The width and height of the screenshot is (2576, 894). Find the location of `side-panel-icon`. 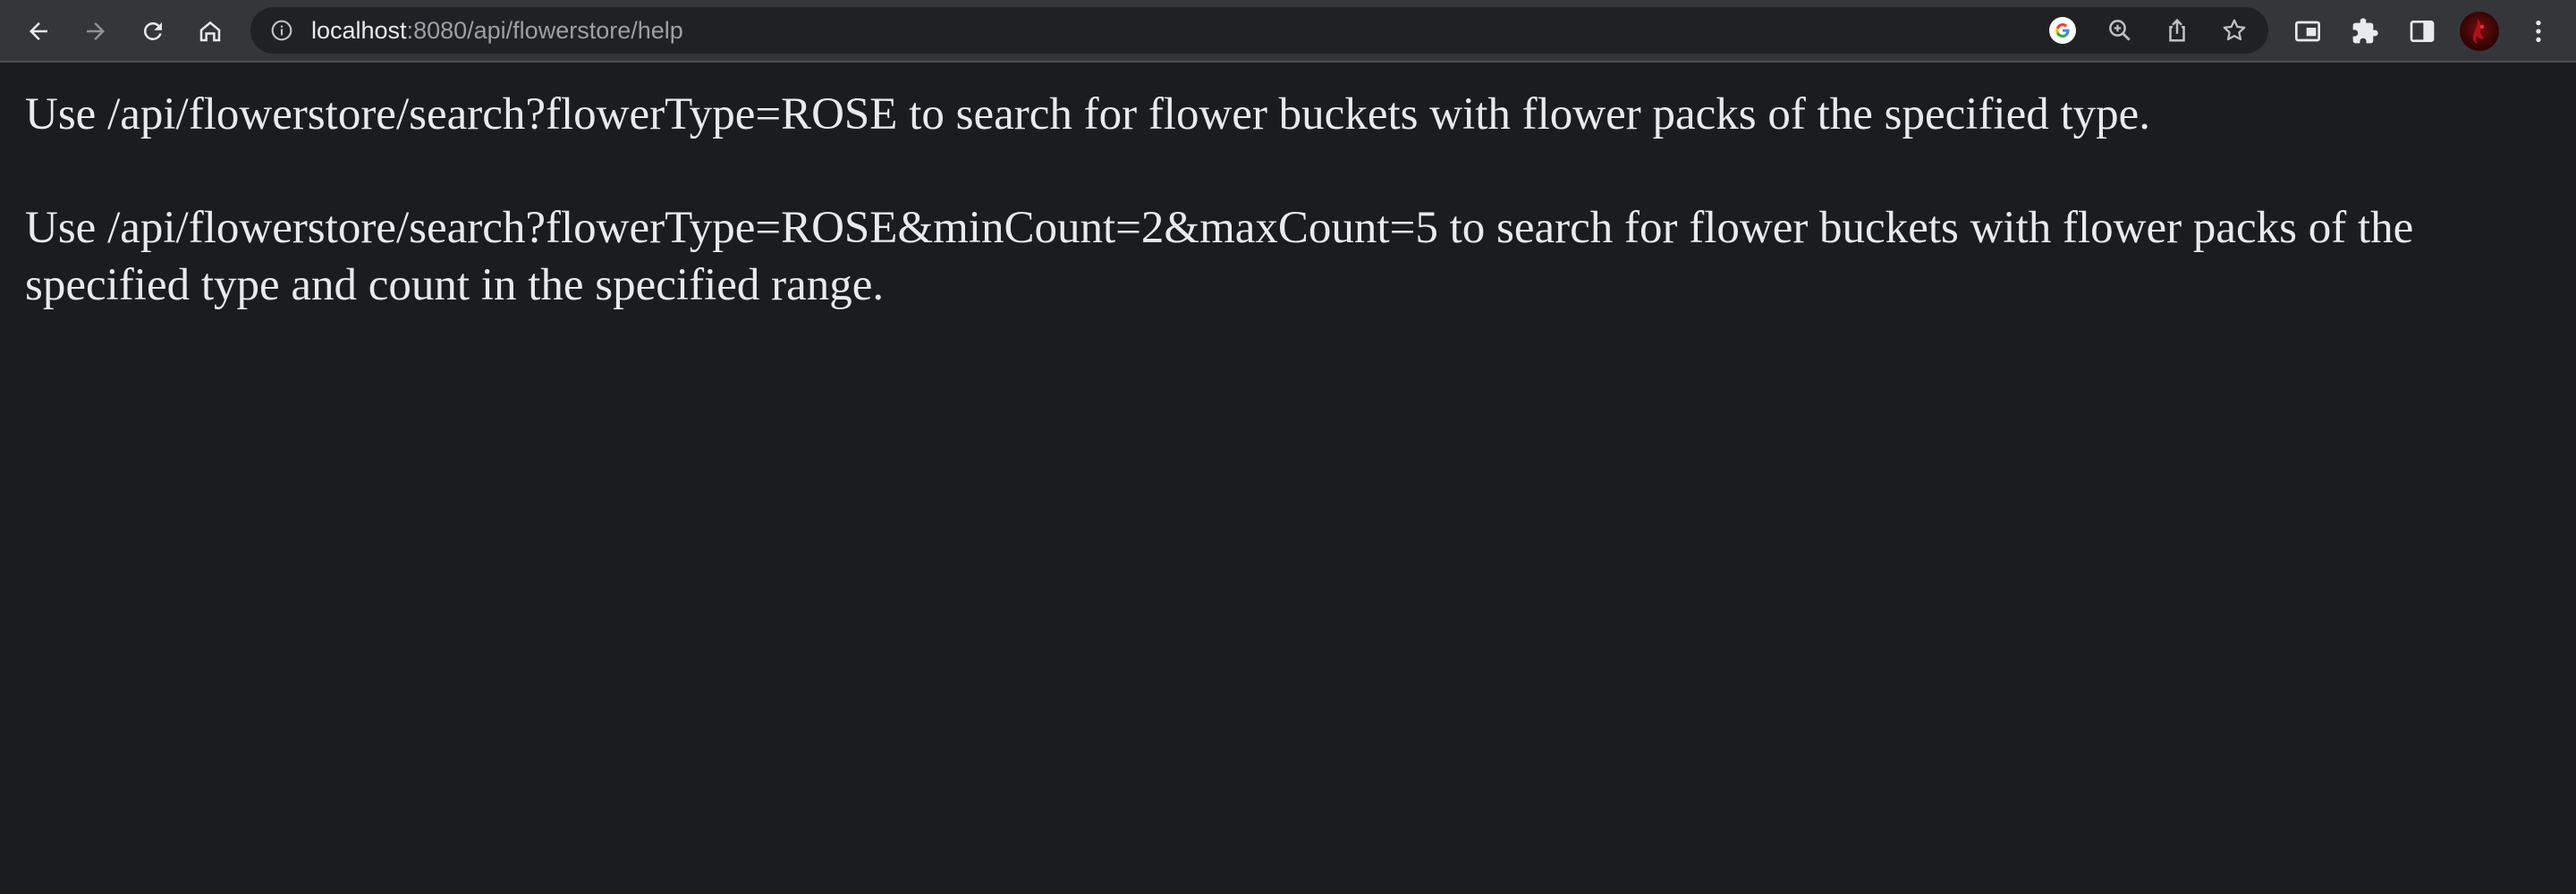

side-panel-icon is located at coordinates (2422, 31).